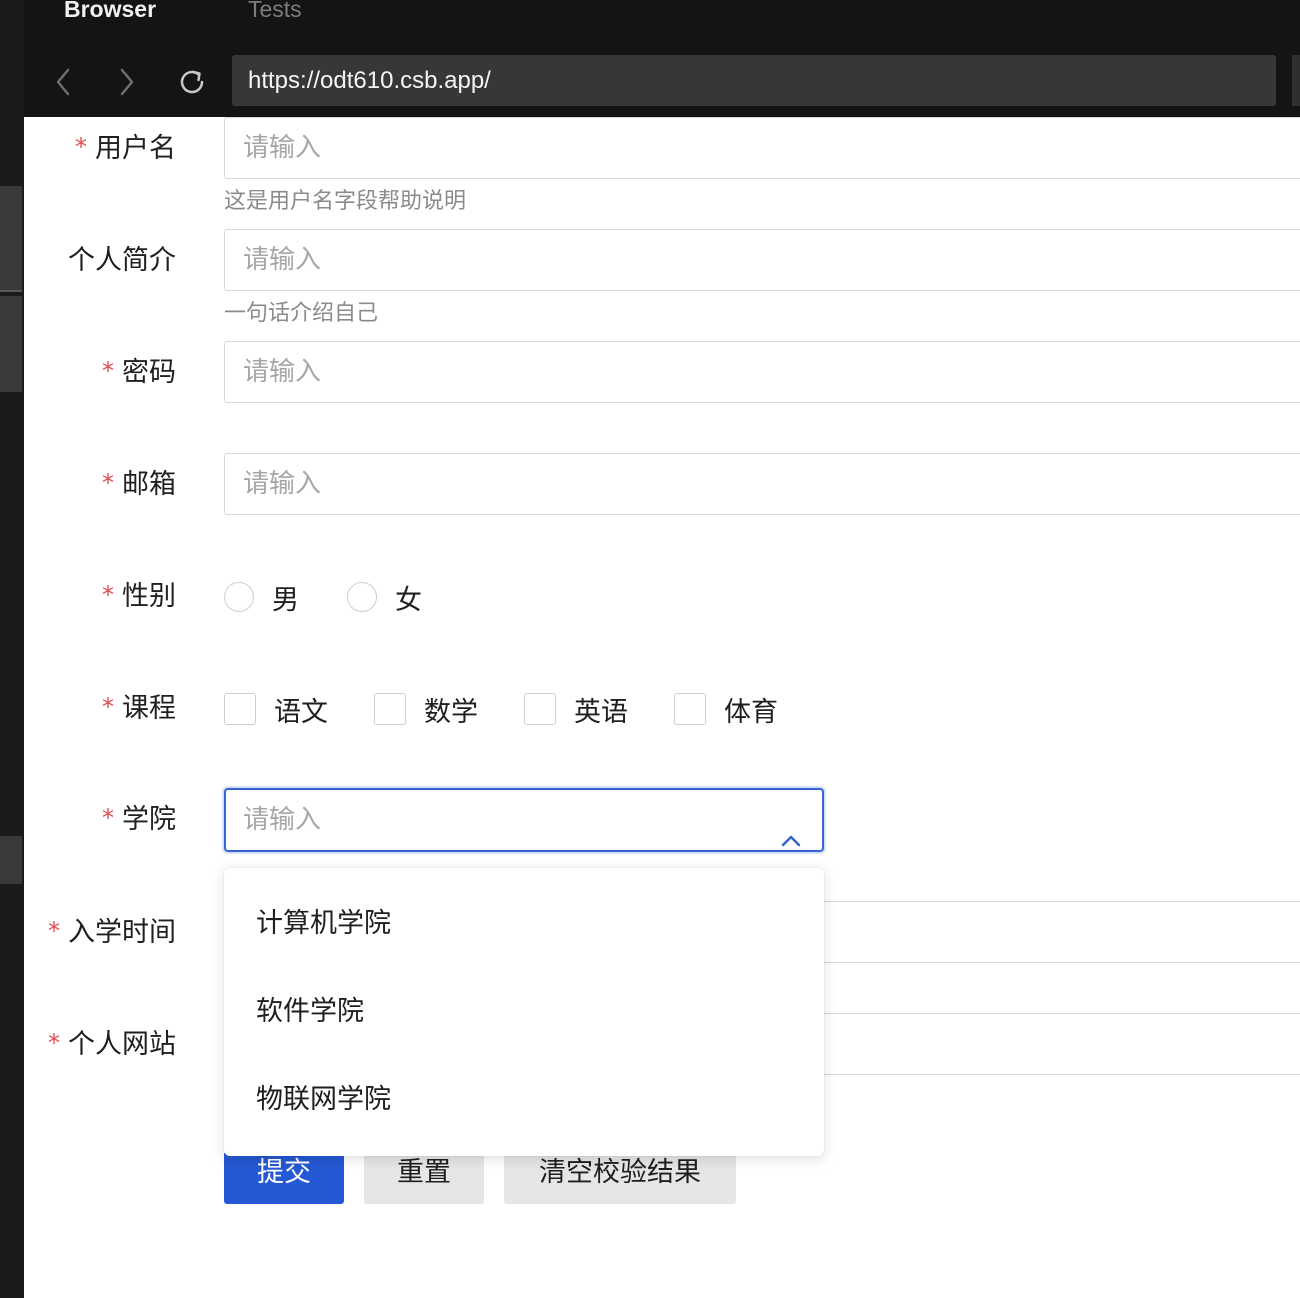 The height and width of the screenshot is (1298, 1300). Describe the element at coordinates (112, 932) in the screenshot. I see `enroll-date-label: * 入学时间` at that location.